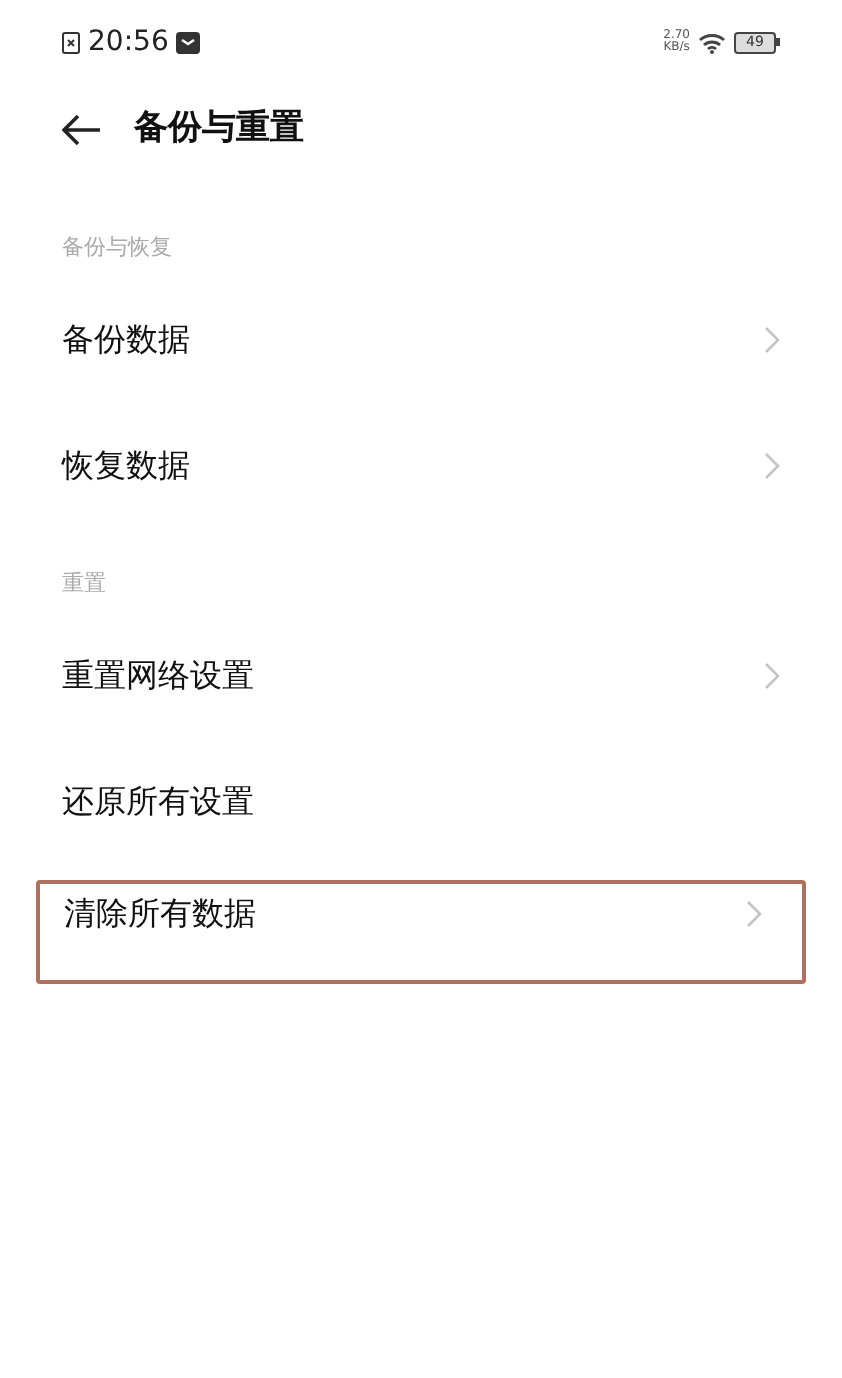 The image size is (842, 1378). I want to click on section-header: 备份与恢复, so click(117, 247).